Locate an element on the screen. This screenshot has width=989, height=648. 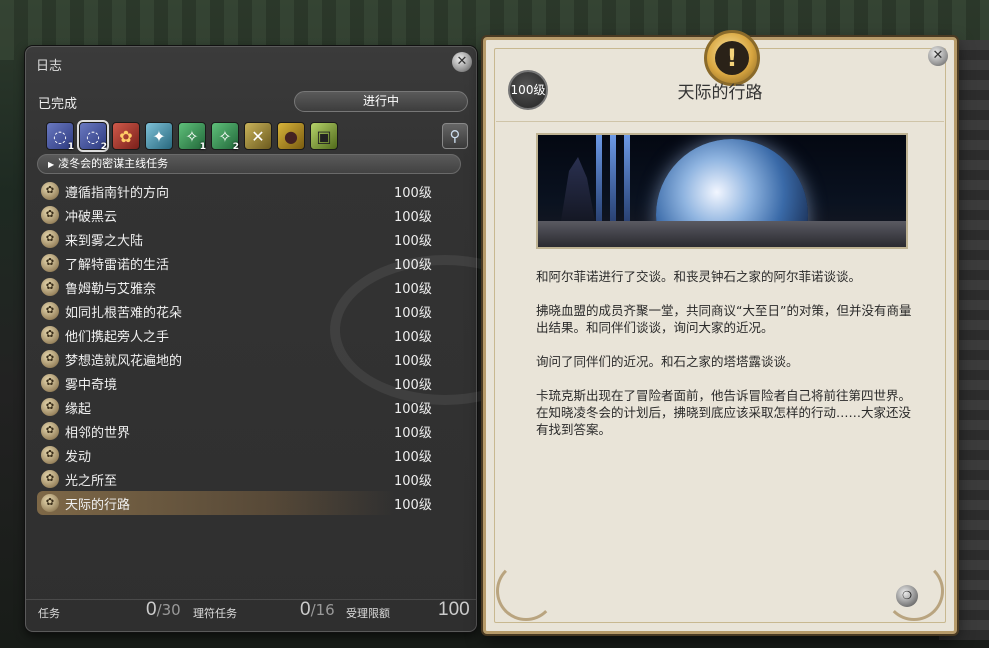
filter-glyph: ✕ is located at coordinates (258, 136).